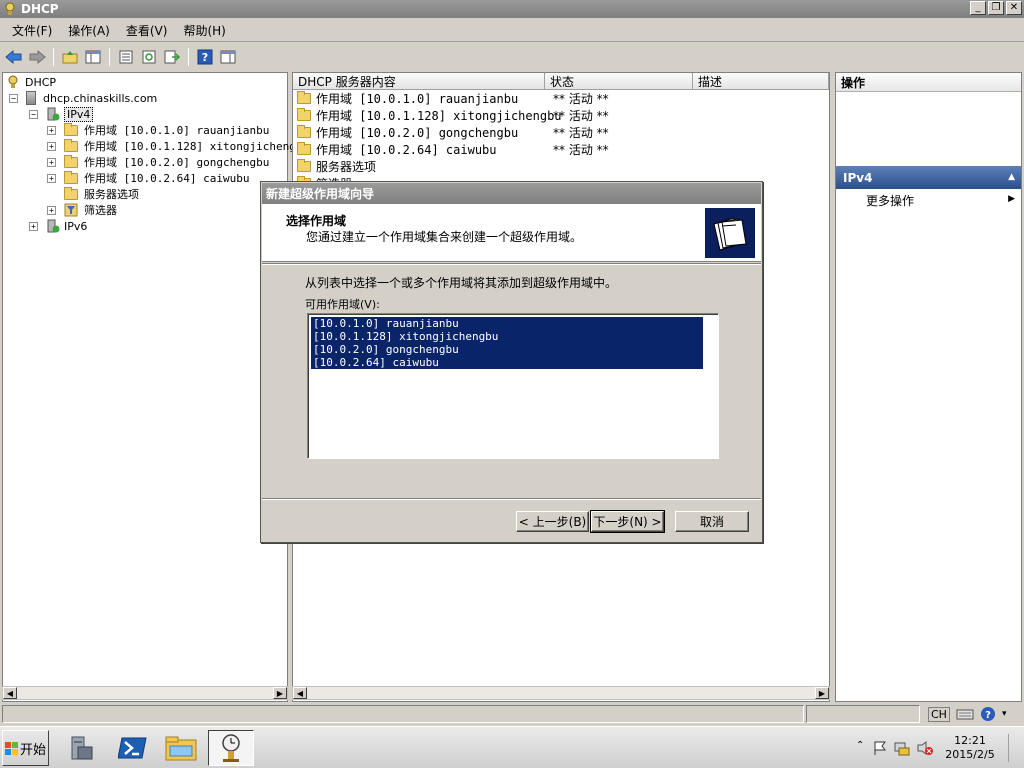 This screenshot has height=768, width=1024. I want to click on list-item: 作用域 [10.0.2.0] gongchengbu ** 活动 **, so click(562, 132).